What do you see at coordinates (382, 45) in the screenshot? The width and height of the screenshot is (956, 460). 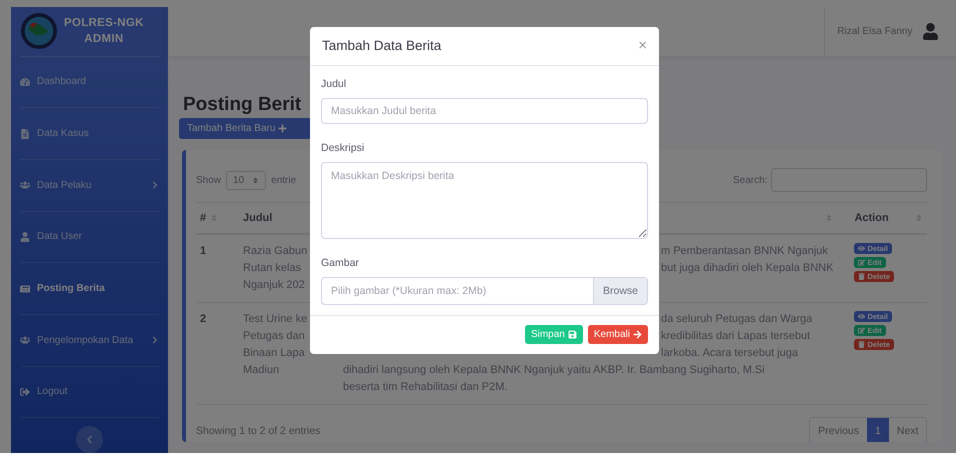 I see `modal-title: Tambah Data Berita` at bounding box center [382, 45].